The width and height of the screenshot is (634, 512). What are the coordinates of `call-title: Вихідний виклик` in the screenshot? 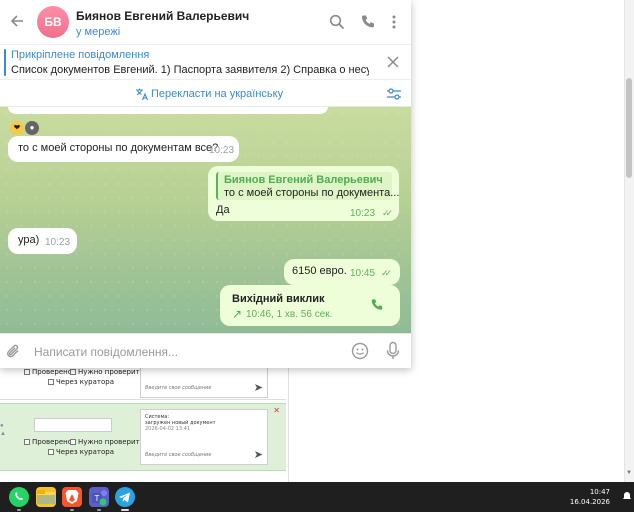 It's located at (278, 299).